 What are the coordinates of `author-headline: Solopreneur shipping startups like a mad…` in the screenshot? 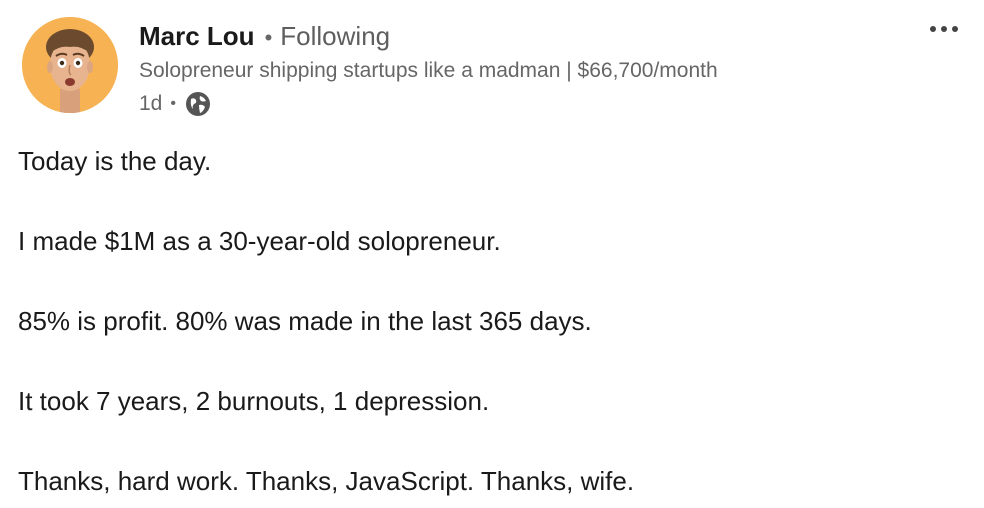 It's located at (428, 70).